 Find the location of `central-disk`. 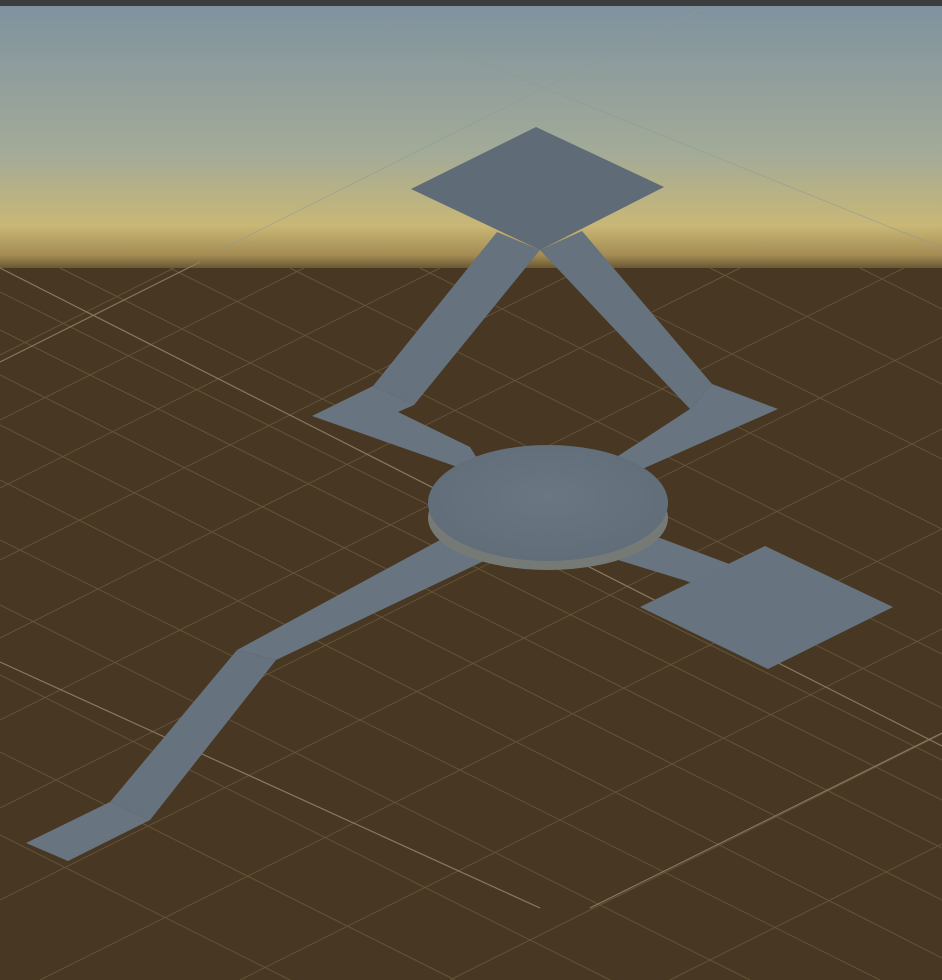

central-disk is located at coordinates (548, 503).